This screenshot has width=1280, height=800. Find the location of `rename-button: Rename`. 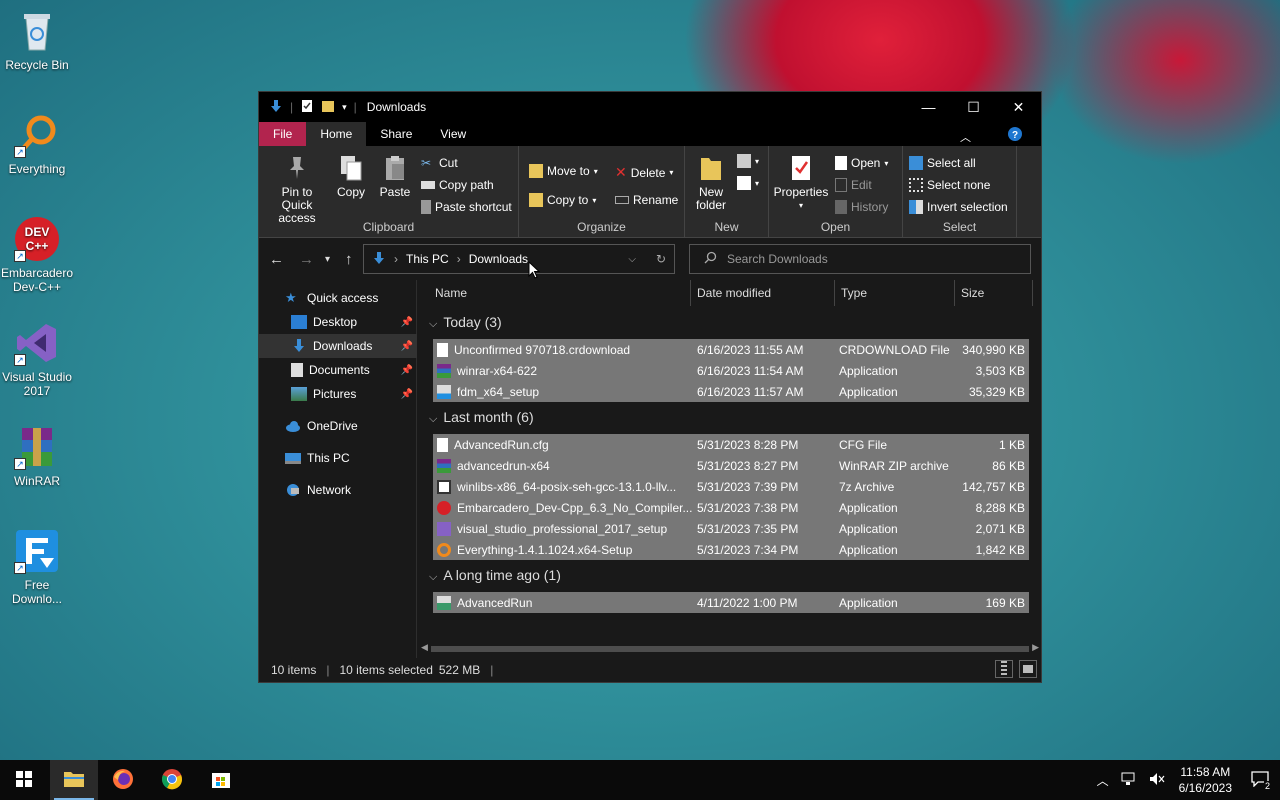

rename-button: Rename is located at coordinates (646, 200).